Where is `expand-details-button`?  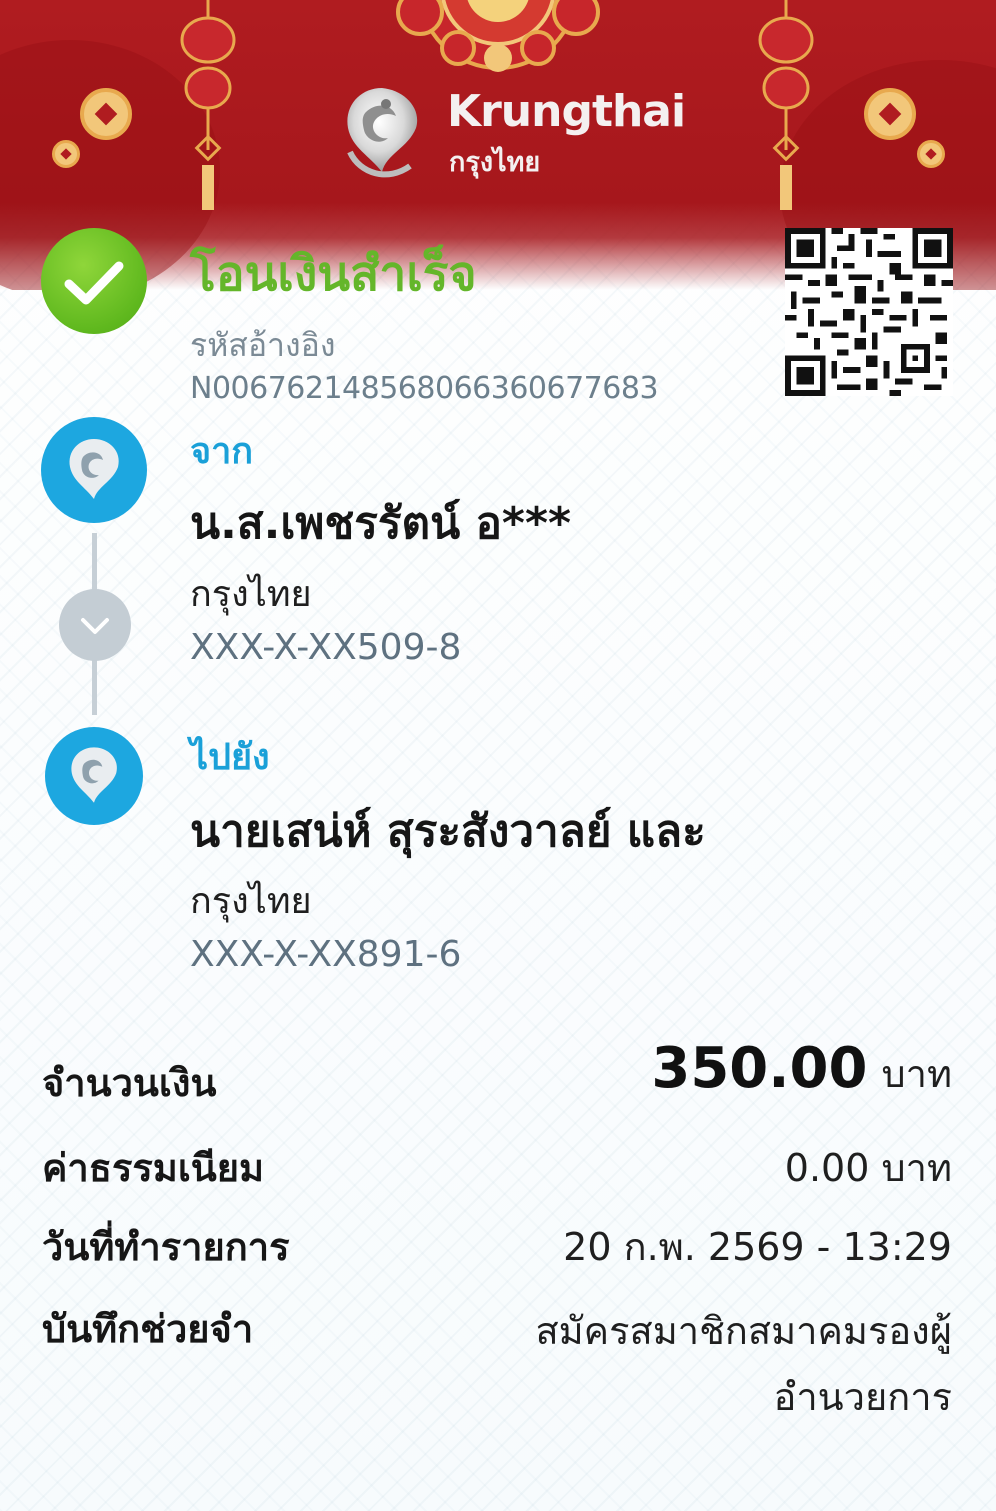 expand-details-button is located at coordinates (95, 625).